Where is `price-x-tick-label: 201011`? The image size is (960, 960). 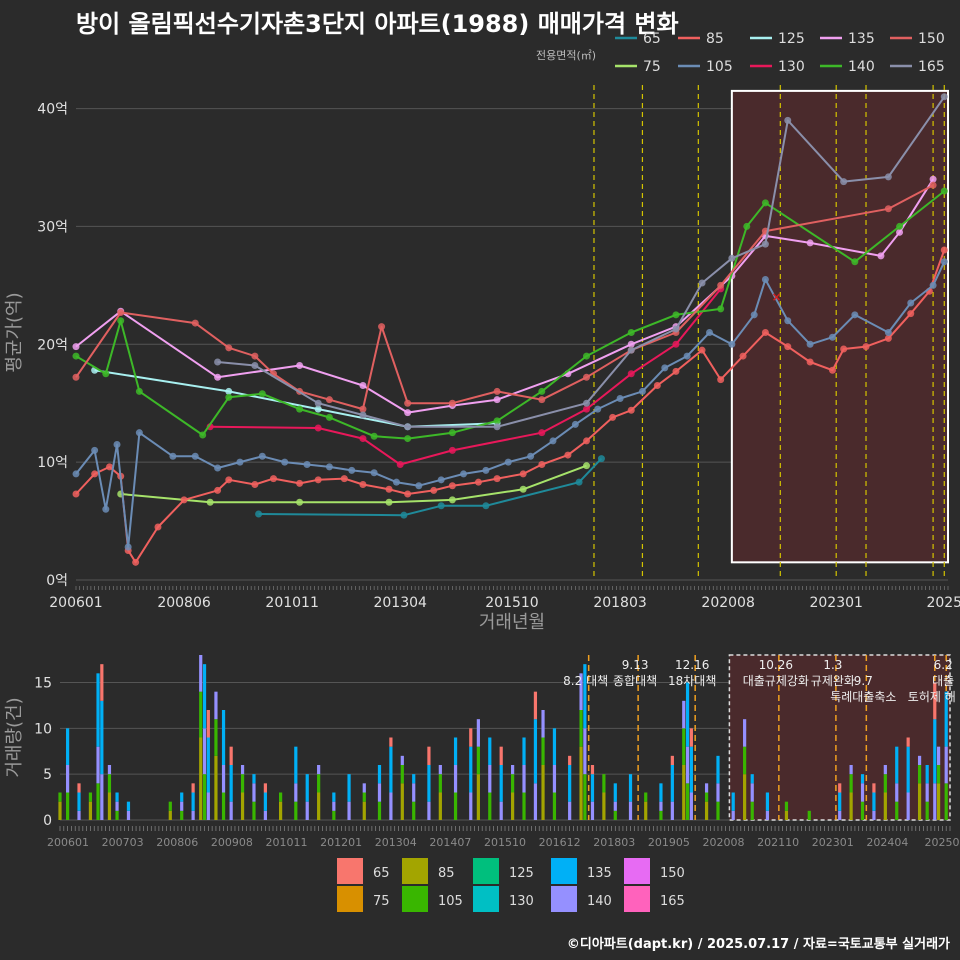 price-x-tick-label: 201011 is located at coordinates (291, 603).